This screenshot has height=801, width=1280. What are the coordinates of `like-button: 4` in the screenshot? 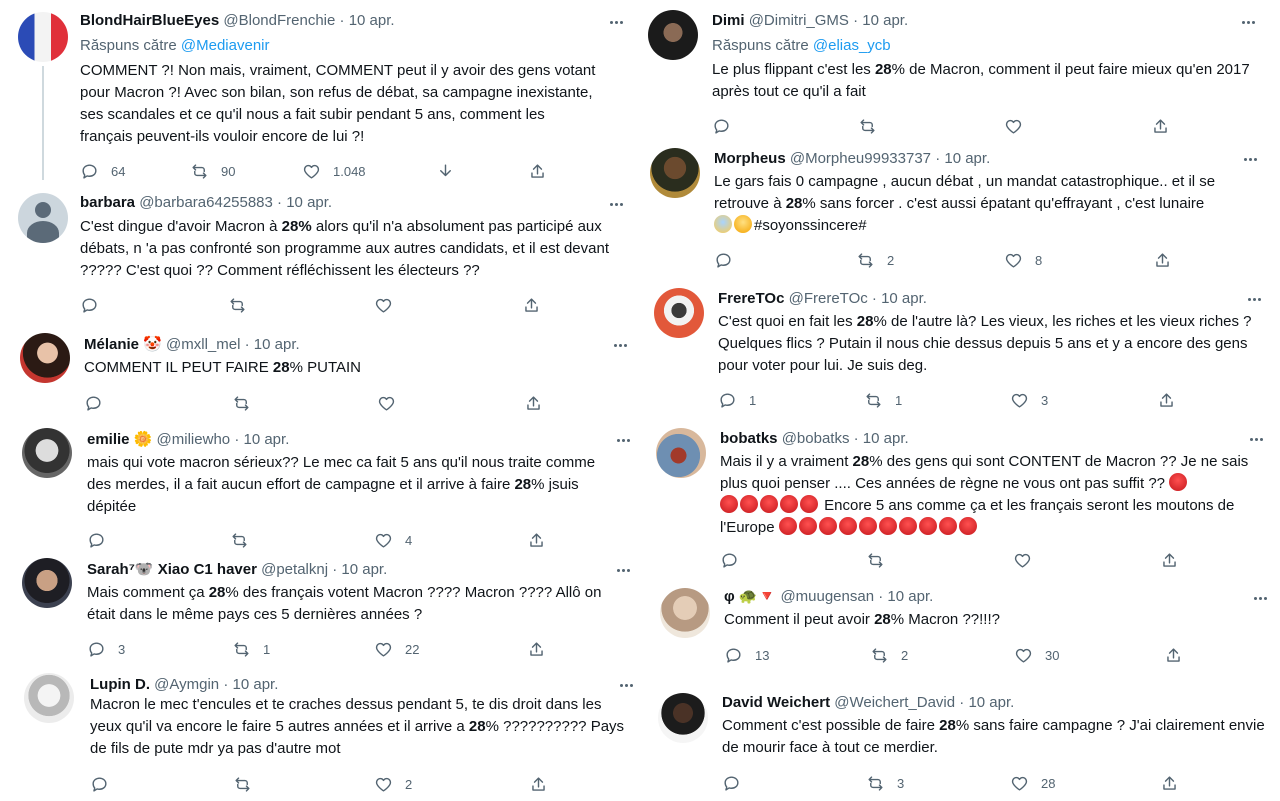 It's located at (393, 540).